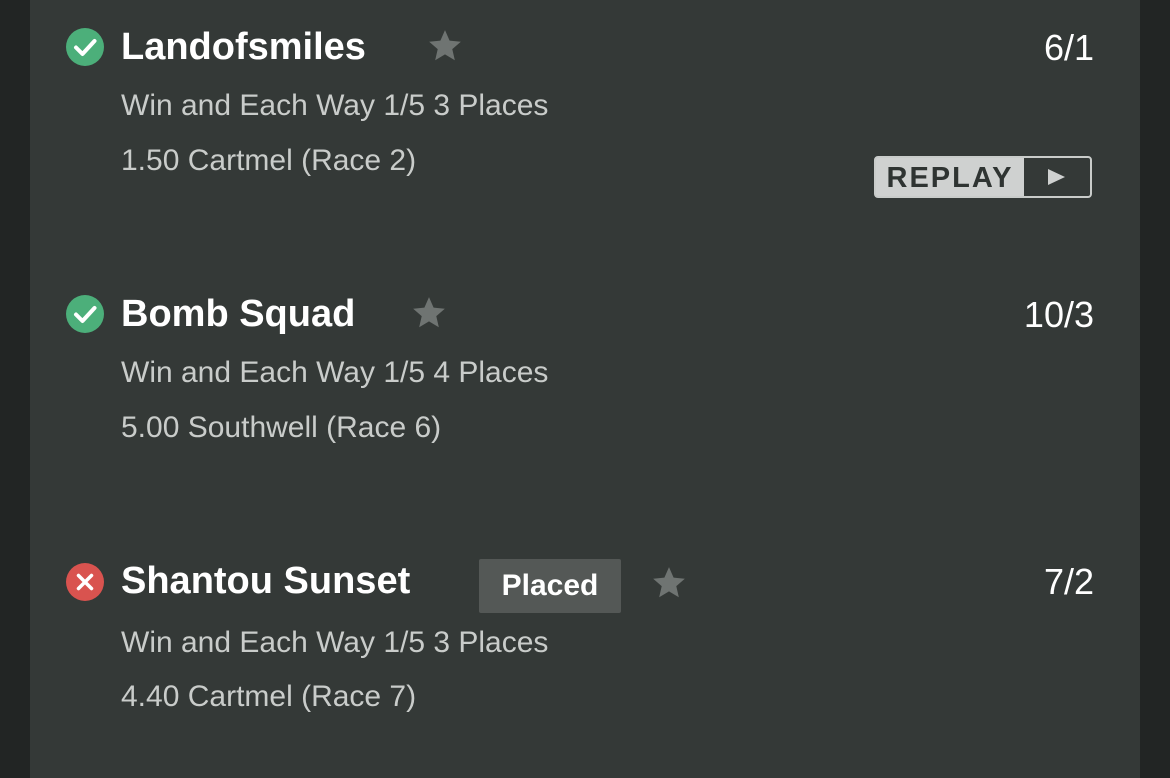 Image resolution: width=1170 pixels, height=778 pixels. I want to click on odds: 6/1, so click(1068, 47).